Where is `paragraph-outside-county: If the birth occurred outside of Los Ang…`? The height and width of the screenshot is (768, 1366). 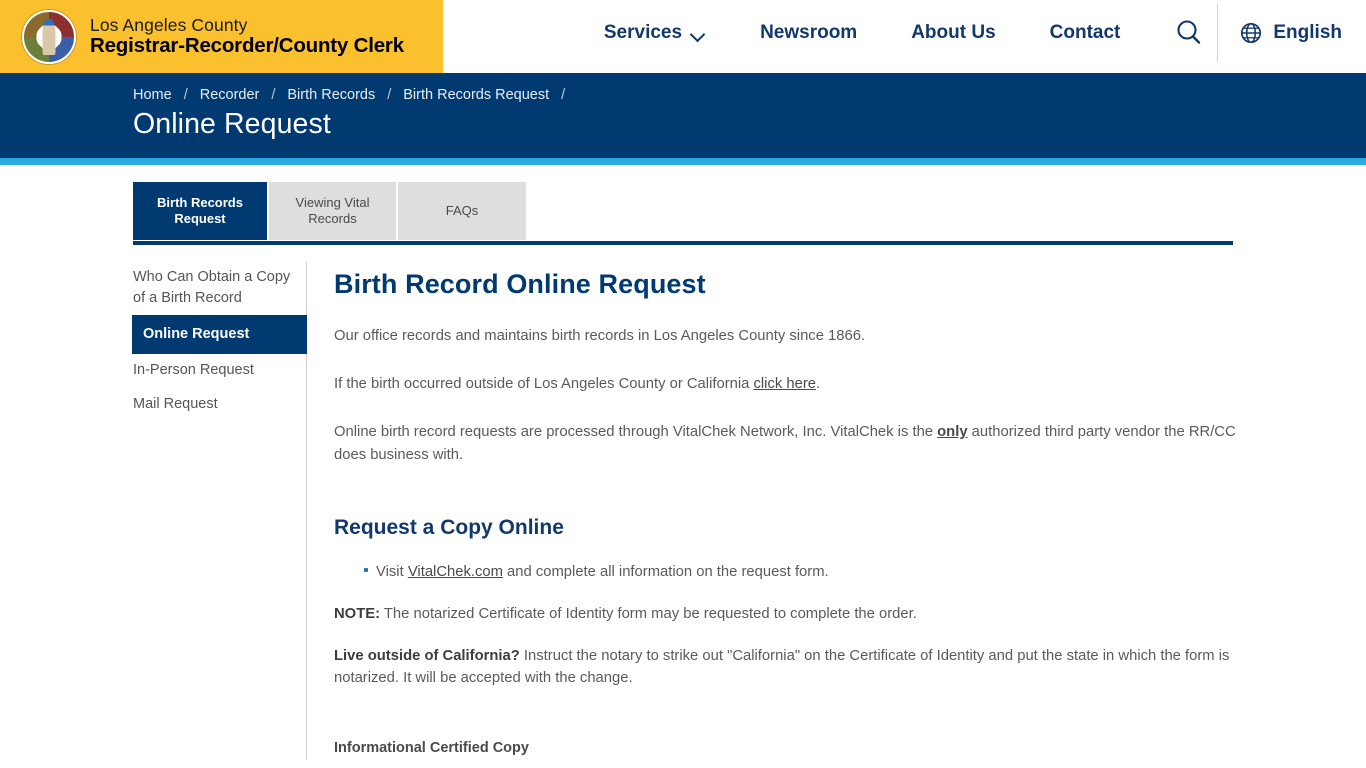 paragraph-outside-county: If the birth occurred outside of Los Ang… is located at coordinates (790, 384).